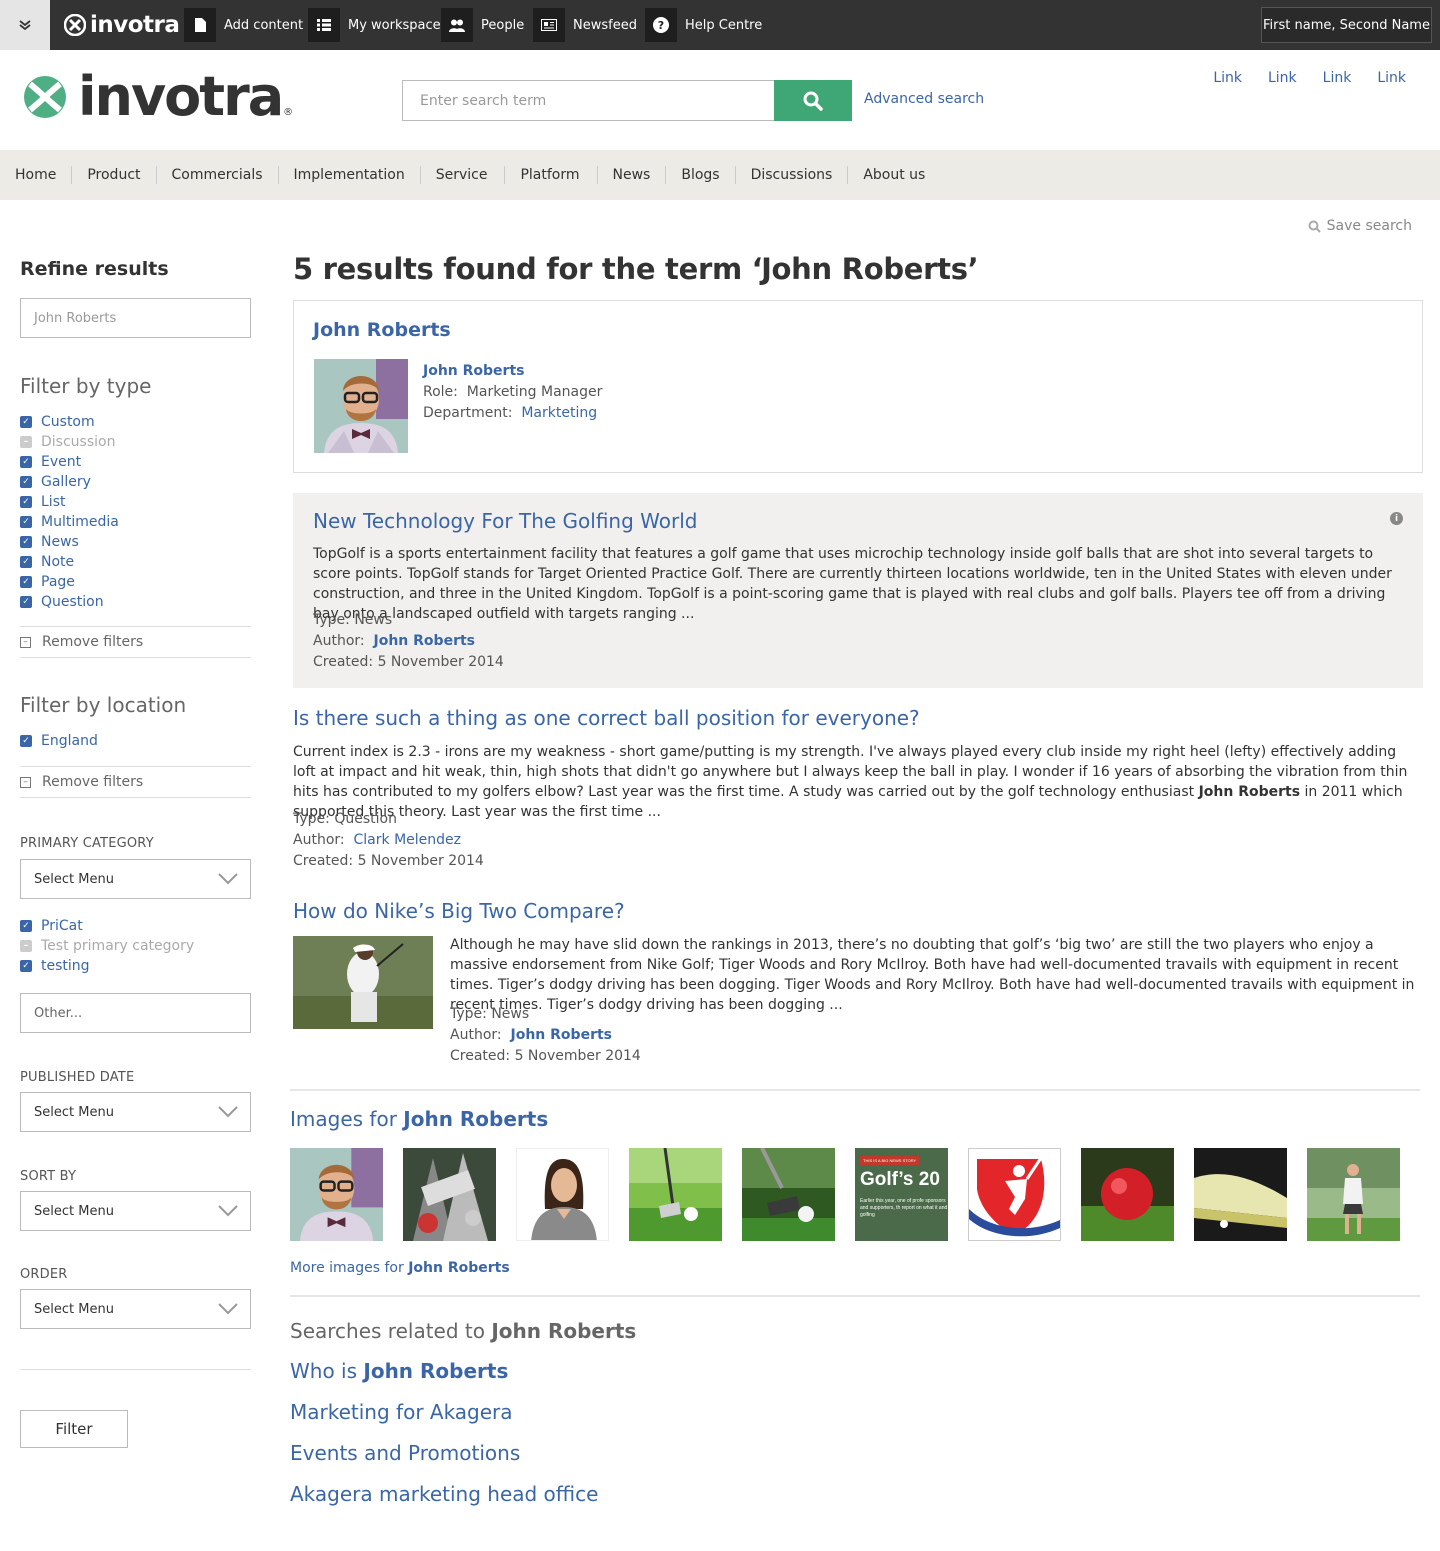  What do you see at coordinates (135, 642) in the screenshot?
I see `remove-type-filters-button: – Remove filters` at bounding box center [135, 642].